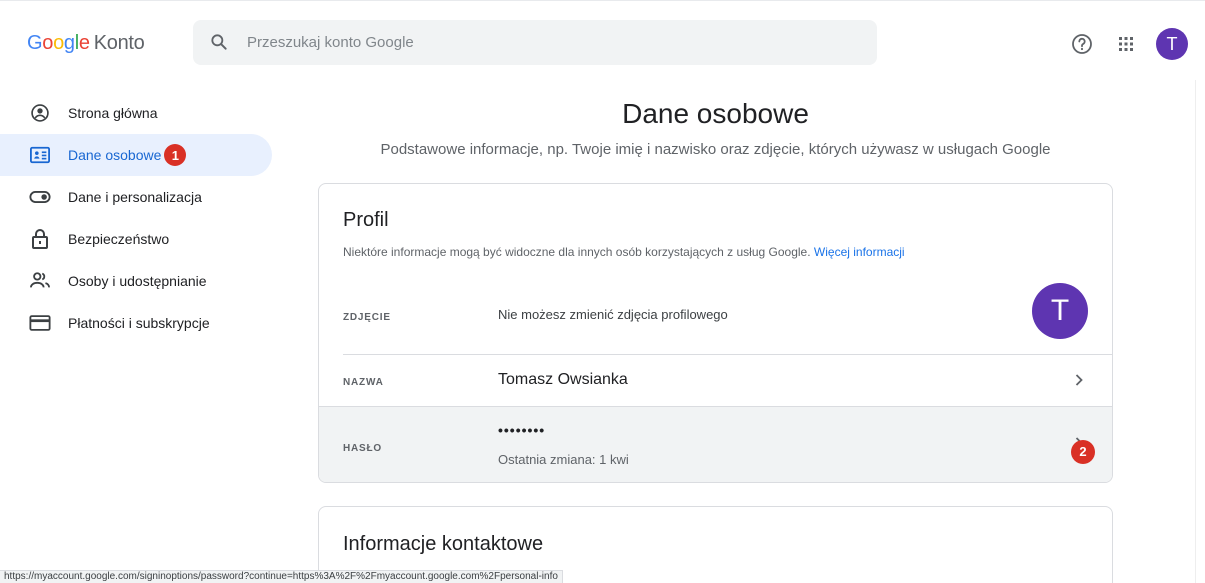 The width and height of the screenshot is (1205, 583). I want to click on google-konto-logo: Google Konto, so click(86, 43).